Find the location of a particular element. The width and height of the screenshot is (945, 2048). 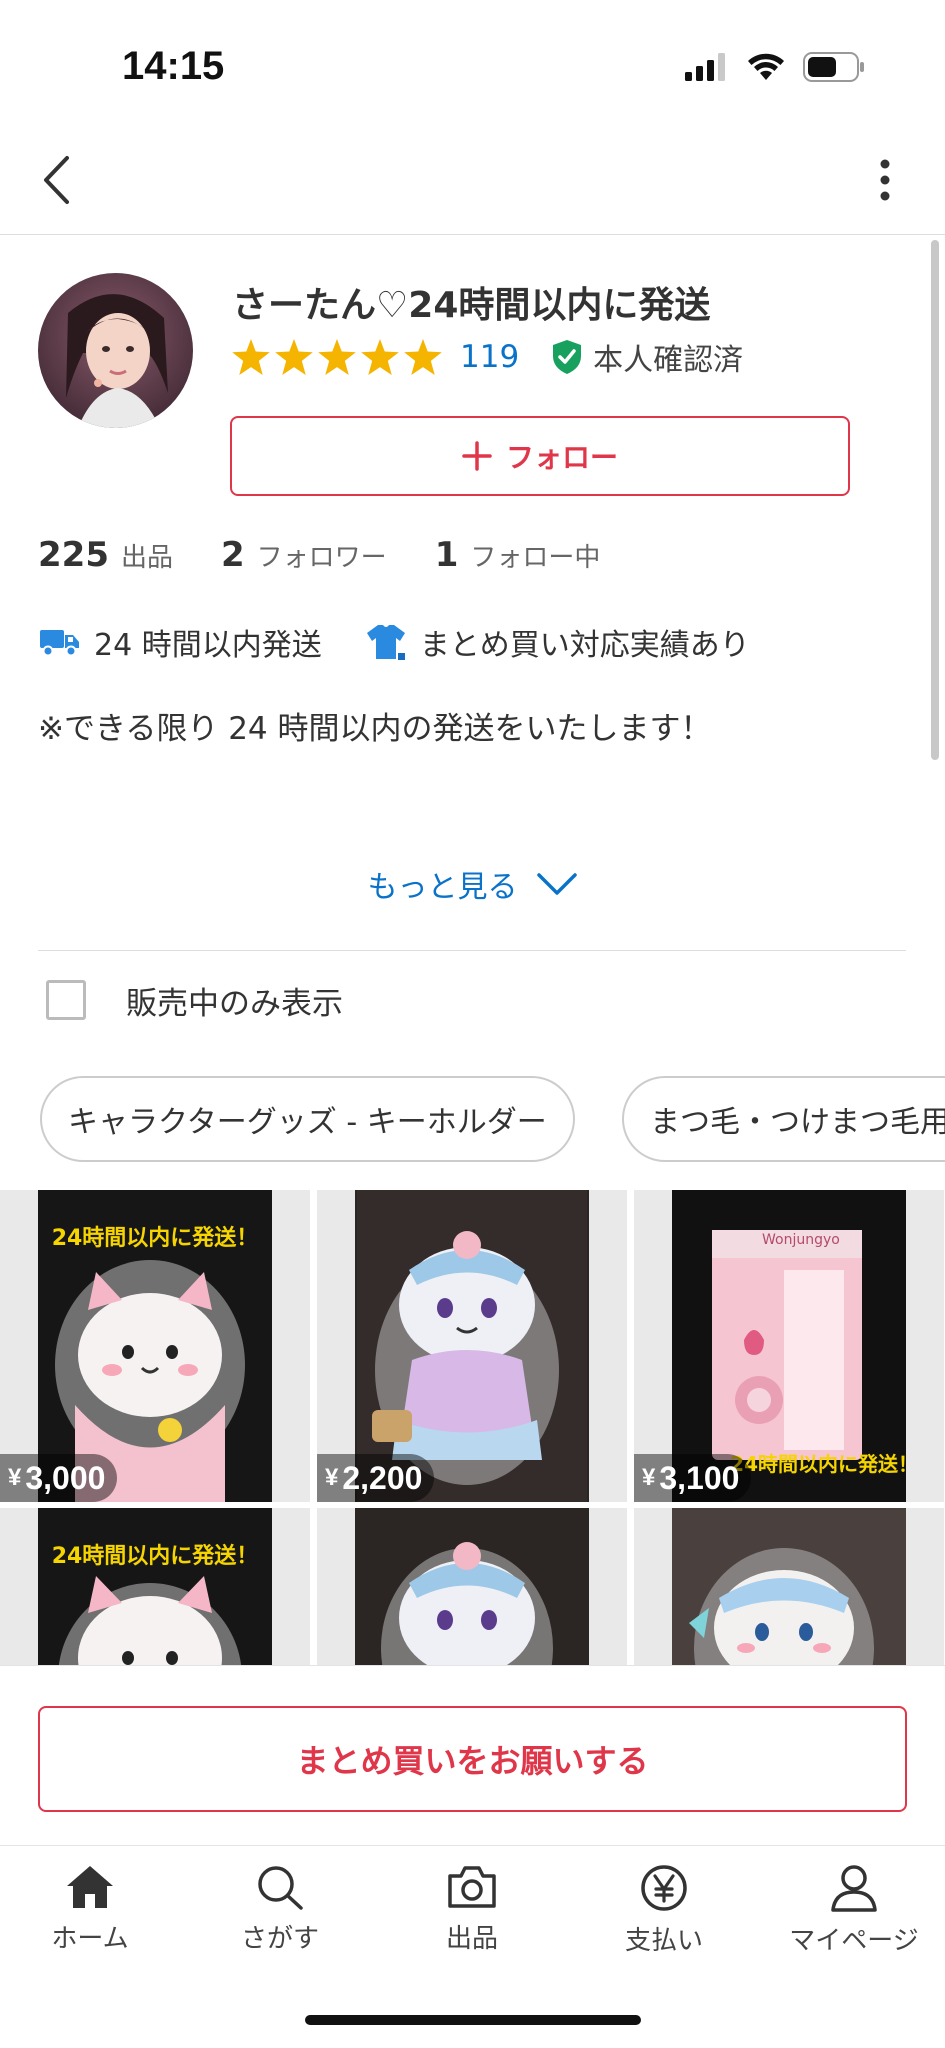

back-button is located at coordinates (56, 180).